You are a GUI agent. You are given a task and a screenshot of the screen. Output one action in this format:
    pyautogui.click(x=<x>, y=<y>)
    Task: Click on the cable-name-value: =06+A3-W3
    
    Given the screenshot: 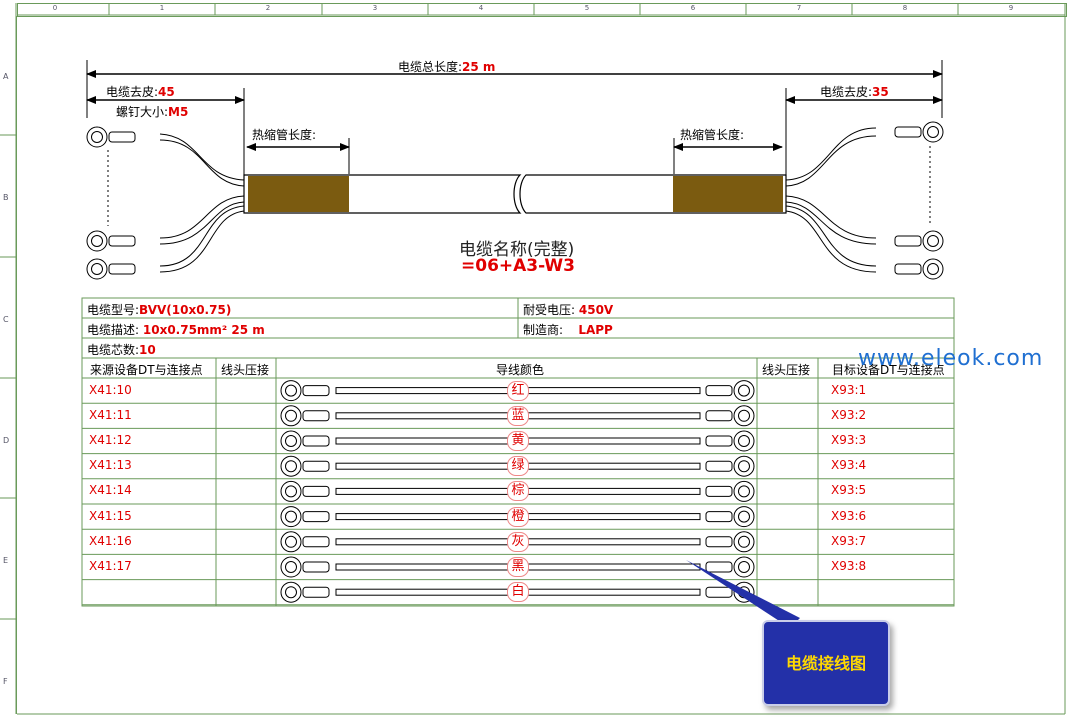 What is the action you would take?
    pyautogui.click(x=518, y=266)
    